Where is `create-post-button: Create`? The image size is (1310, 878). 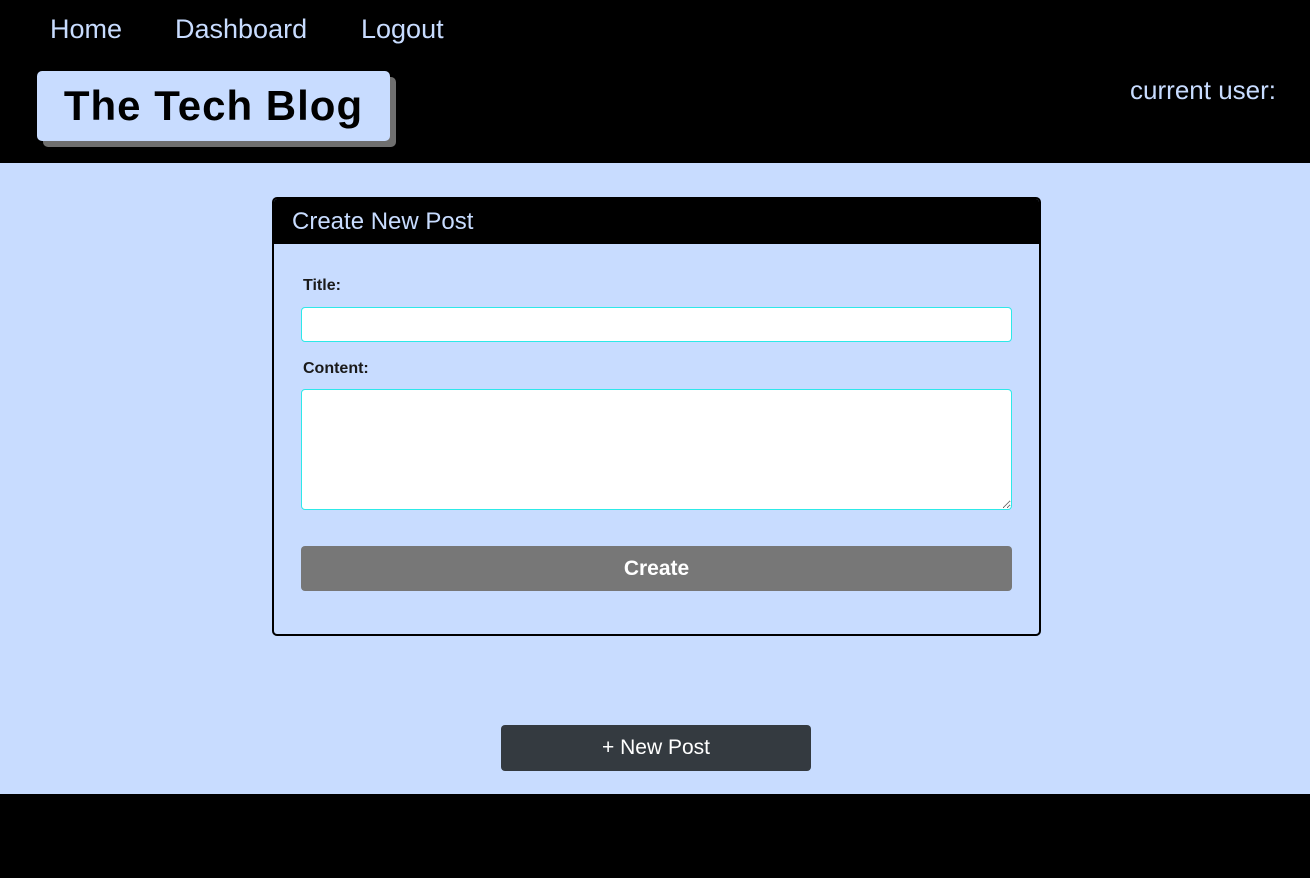
create-post-button: Create is located at coordinates (656, 568).